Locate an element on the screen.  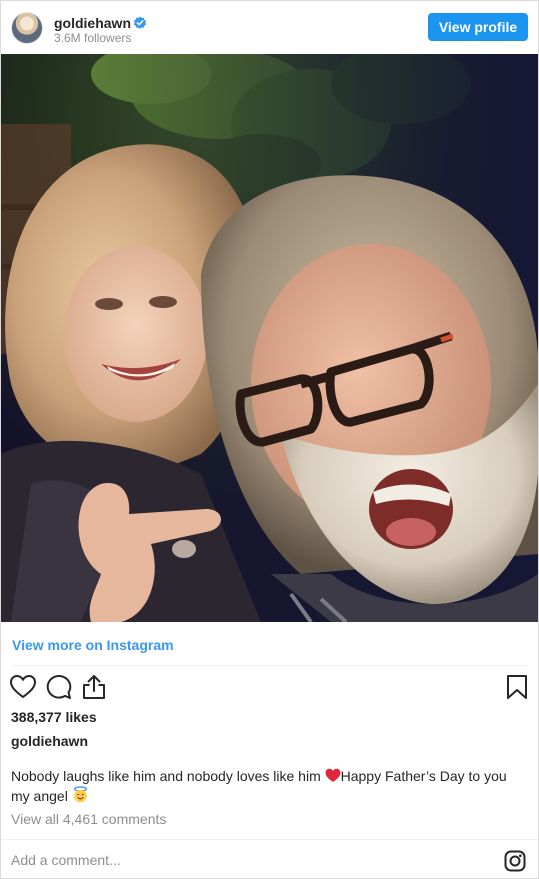
smiling-face-with-halo-emoji is located at coordinates (80, 794).